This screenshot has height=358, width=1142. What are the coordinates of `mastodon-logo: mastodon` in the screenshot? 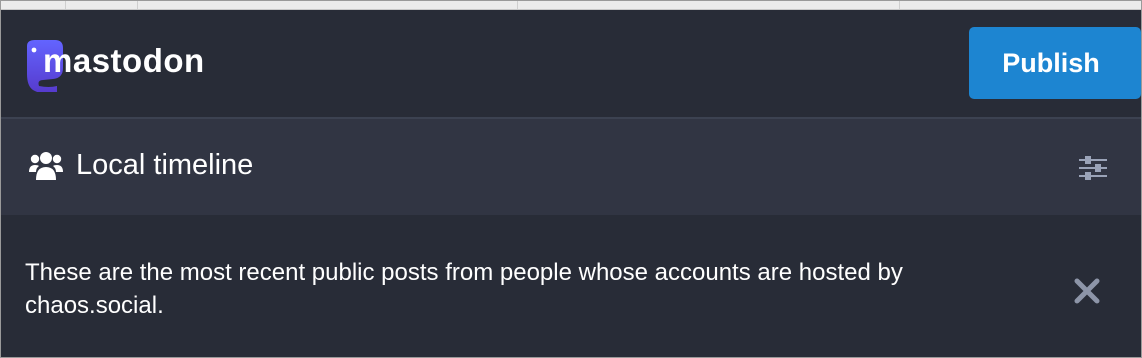 It's located at (128, 65).